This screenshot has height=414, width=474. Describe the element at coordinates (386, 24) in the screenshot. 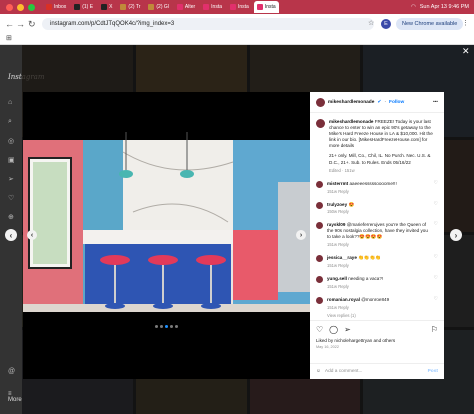

I see `profile-avatar: E` at that location.